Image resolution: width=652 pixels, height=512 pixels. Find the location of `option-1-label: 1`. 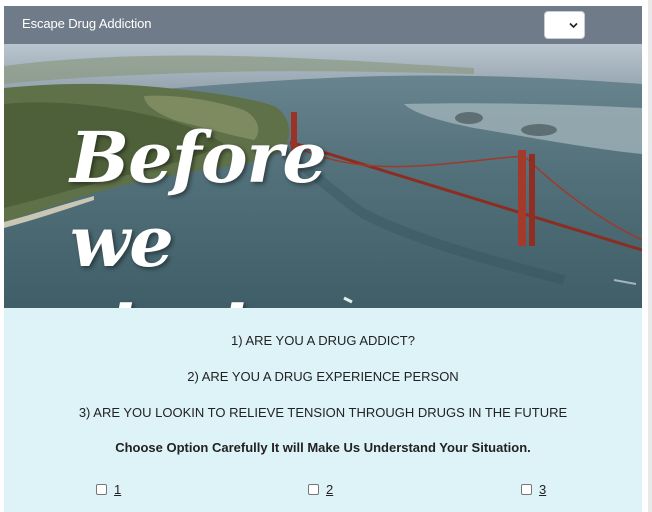

option-1-label: 1 is located at coordinates (117, 489).